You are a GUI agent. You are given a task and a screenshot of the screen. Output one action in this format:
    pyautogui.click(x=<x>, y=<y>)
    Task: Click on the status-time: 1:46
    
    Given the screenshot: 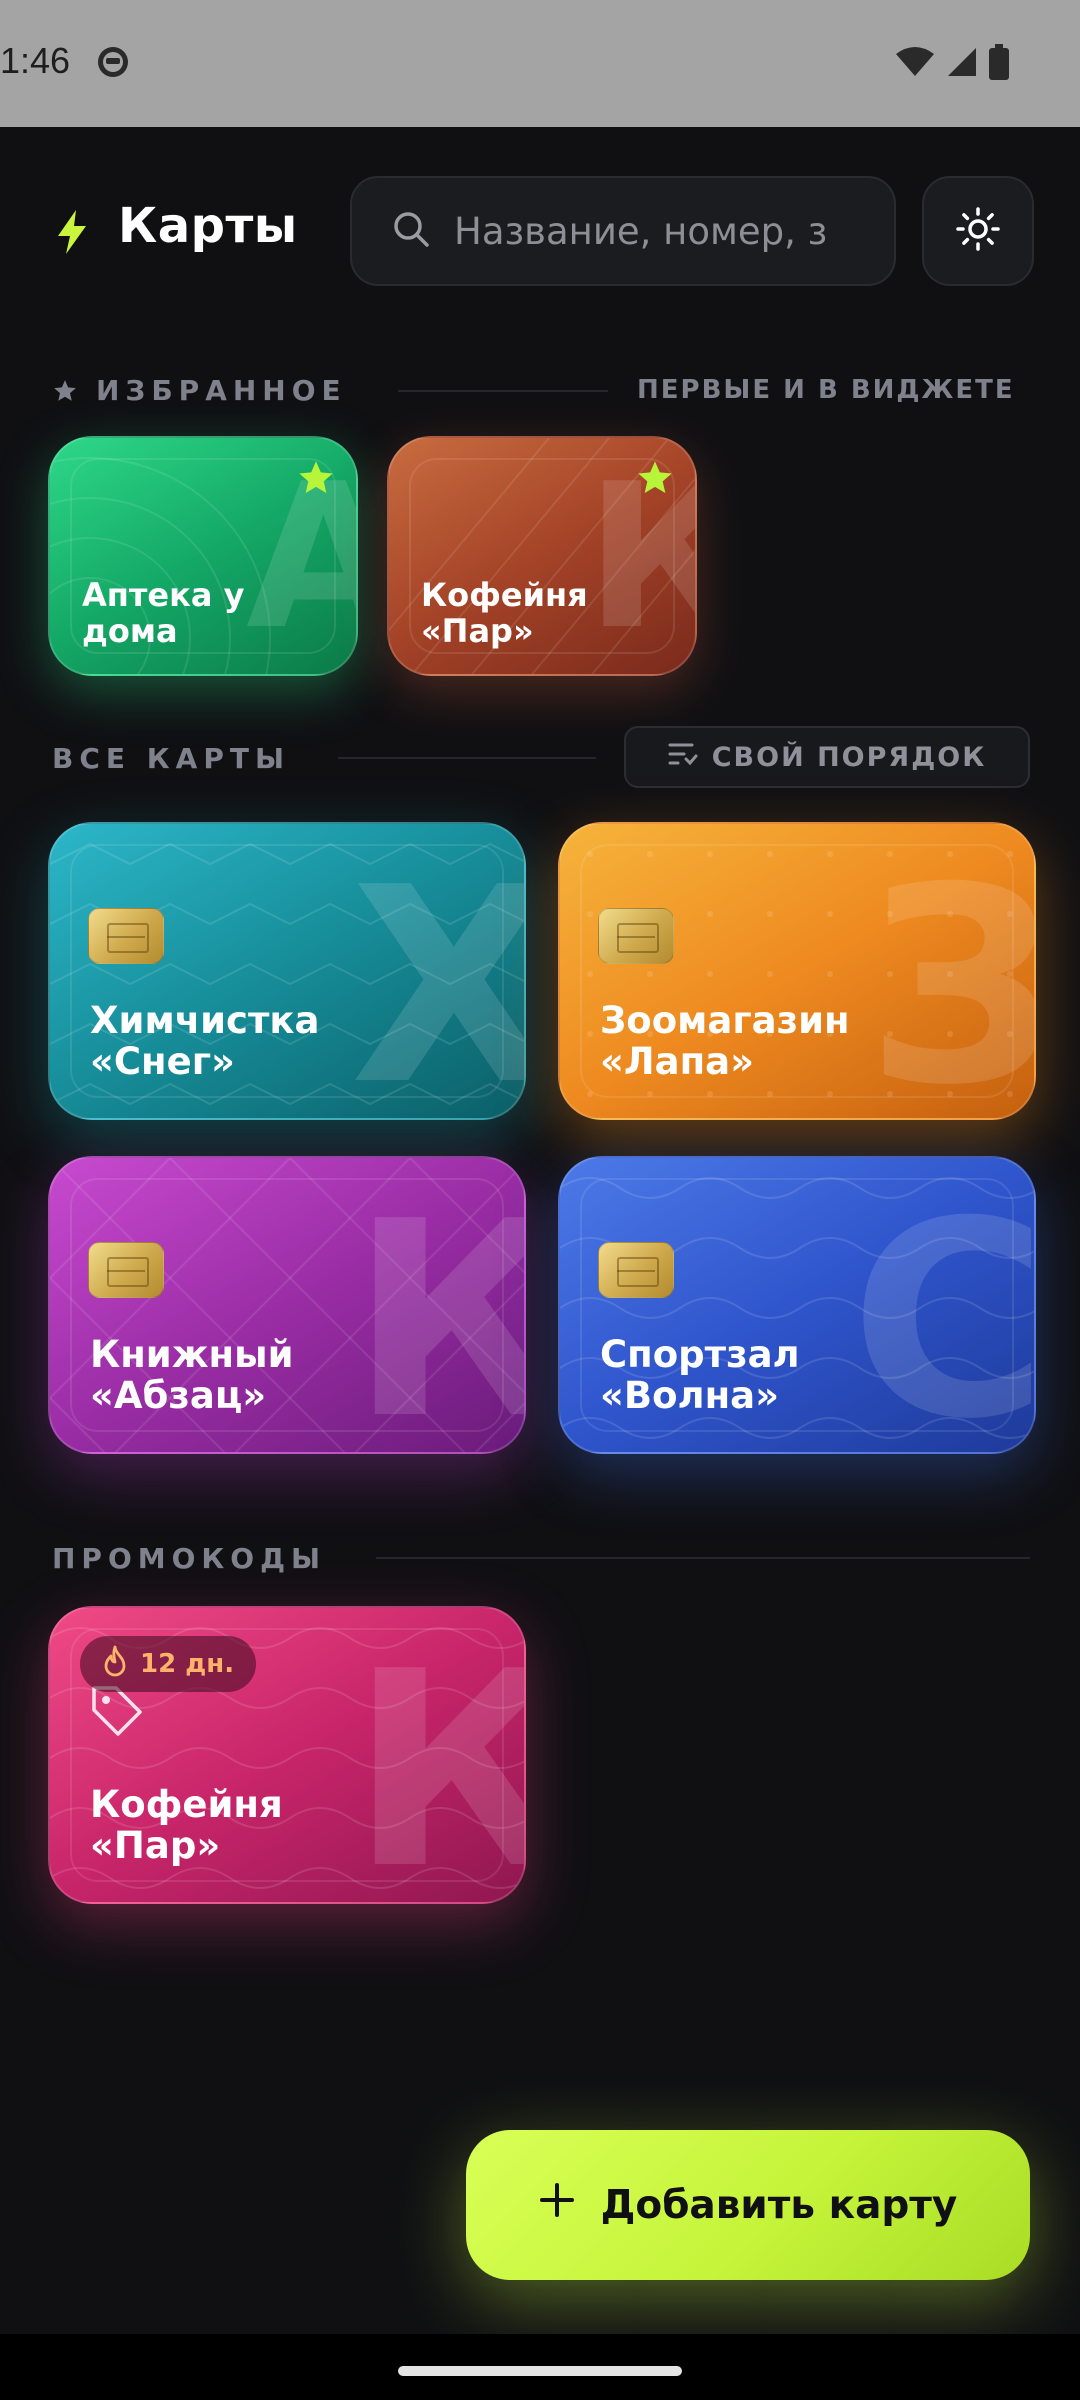 What is the action you would take?
    pyautogui.click(x=35, y=60)
    